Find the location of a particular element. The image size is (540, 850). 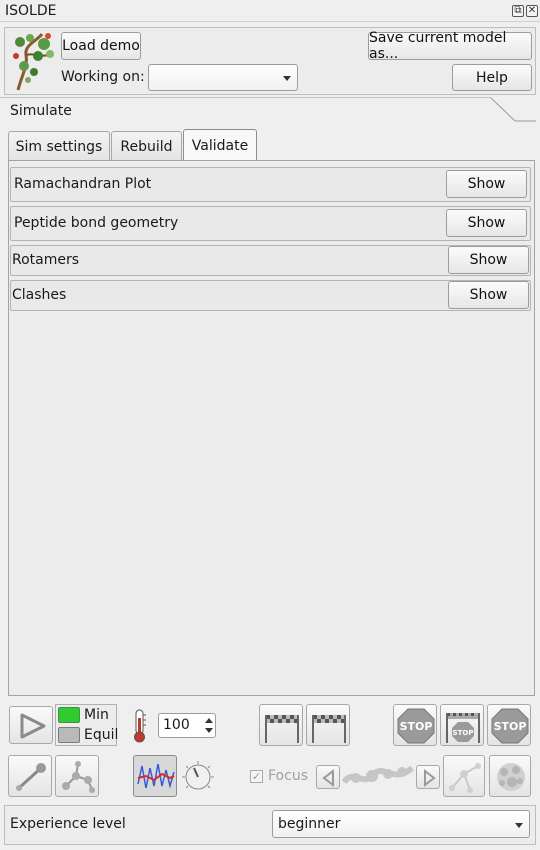

list-item: Ramachandran Plot Show is located at coordinates (270, 184).